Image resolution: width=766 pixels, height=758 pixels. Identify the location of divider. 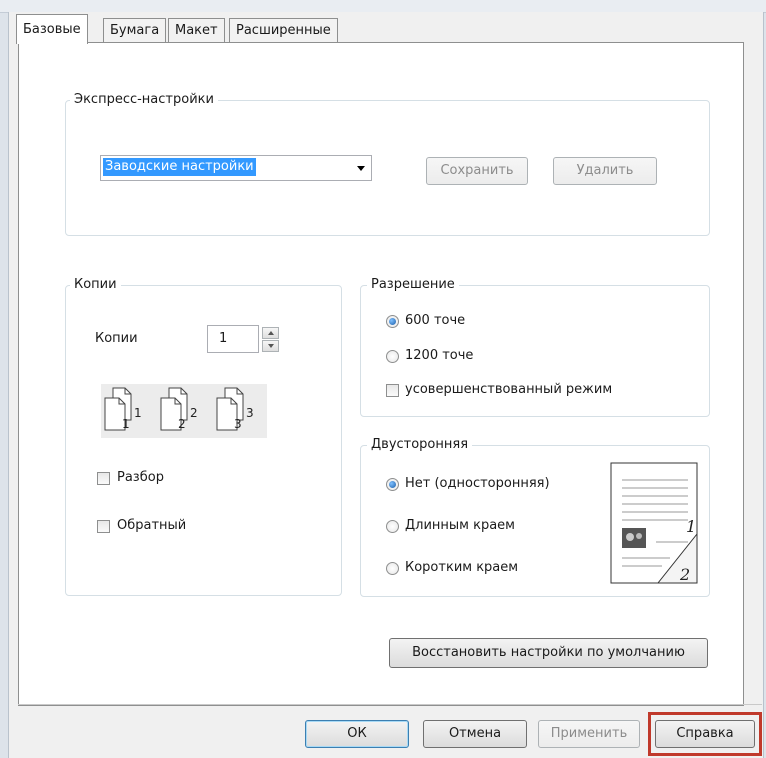
(390, 704).